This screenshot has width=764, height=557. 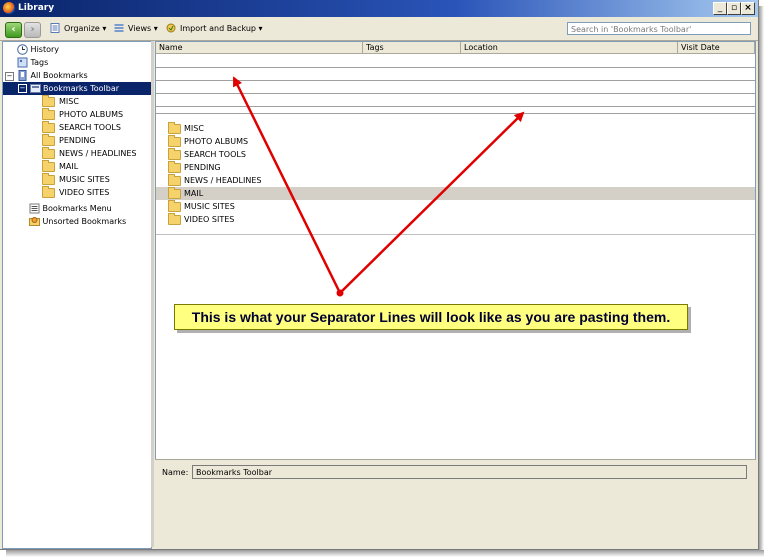 What do you see at coordinates (734, 8) in the screenshot?
I see `maximize-button: ▫` at bounding box center [734, 8].